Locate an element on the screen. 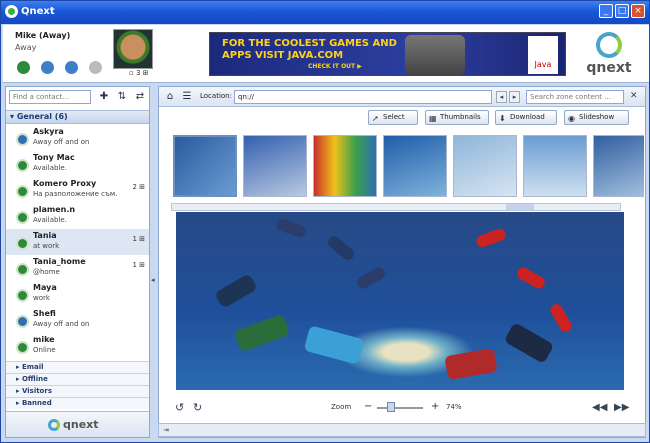 The width and height of the screenshot is (650, 443). rotate-left-icon: ↺ is located at coordinates (181, 408).